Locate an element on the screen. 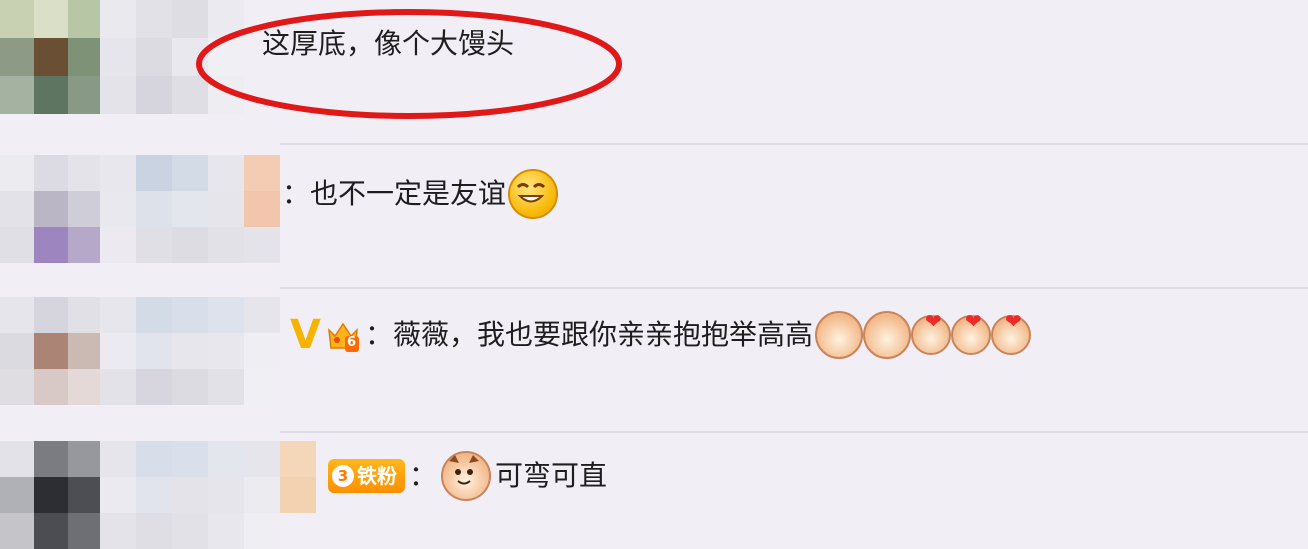 The width and height of the screenshot is (1308, 549). crown-level: 6 is located at coordinates (351, 342).